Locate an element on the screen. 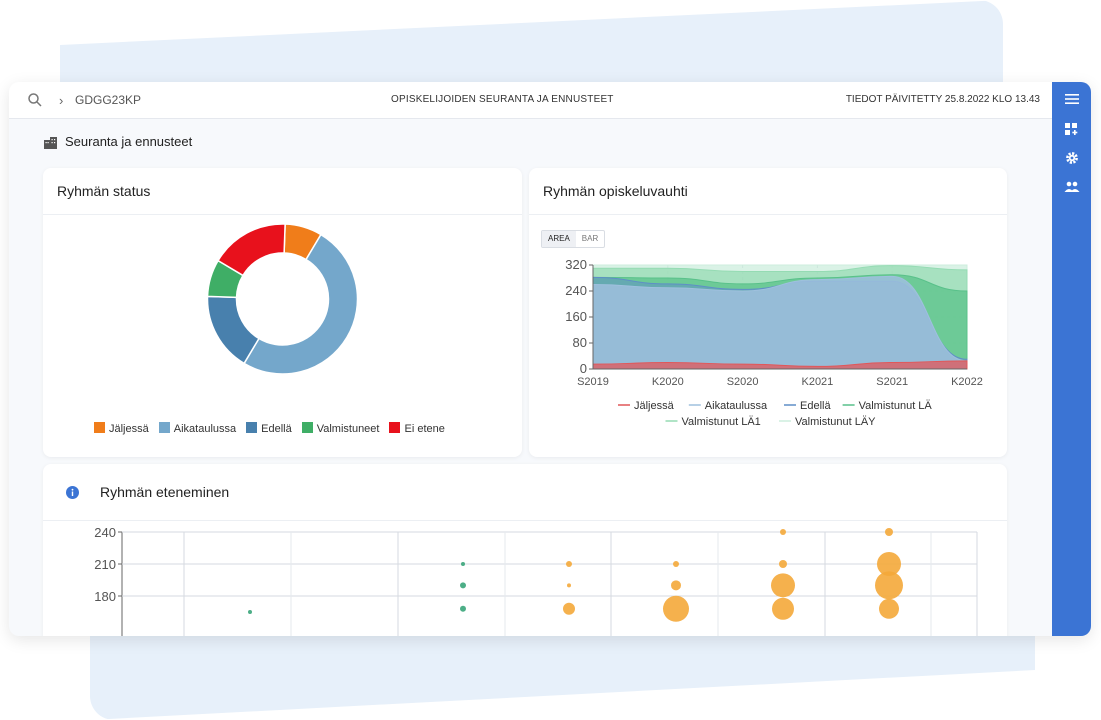  building-icon is located at coordinates (50, 143).